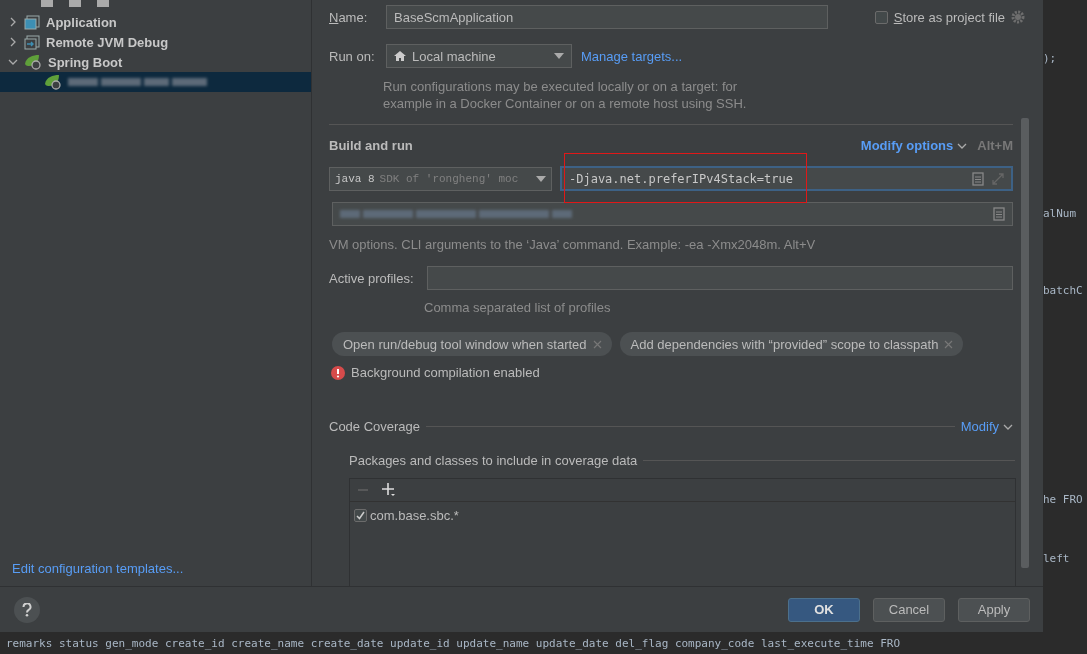 This screenshot has height=654, width=1087. What do you see at coordinates (352, 56) in the screenshot?
I see `run-on-label: Run on:` at bounding box center [352, 56].